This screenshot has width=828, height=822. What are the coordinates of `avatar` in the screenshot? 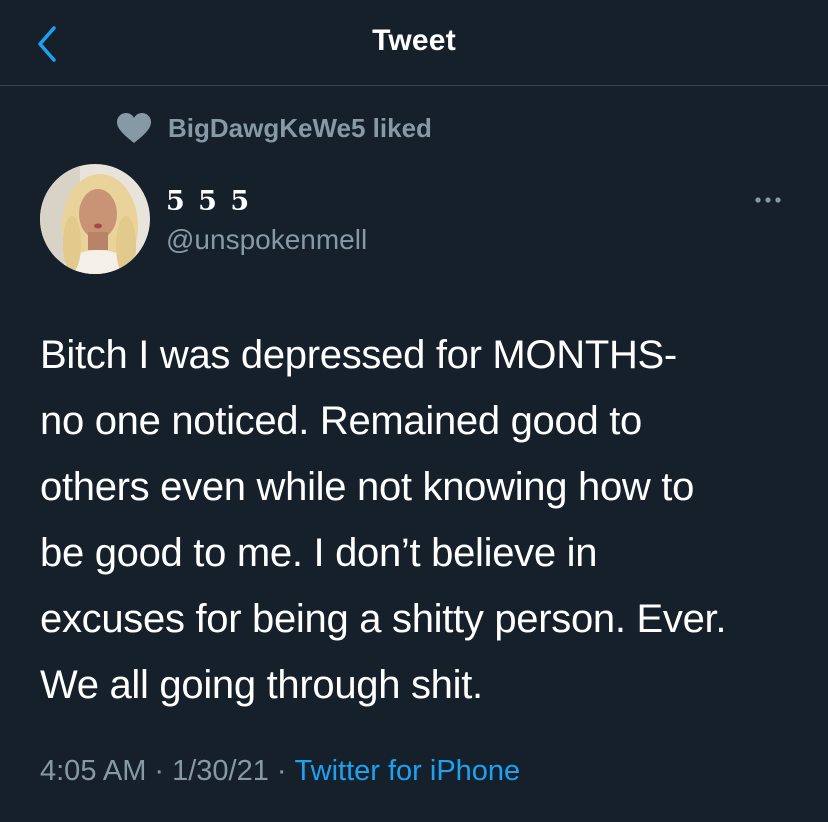 It's located at (95, 219).